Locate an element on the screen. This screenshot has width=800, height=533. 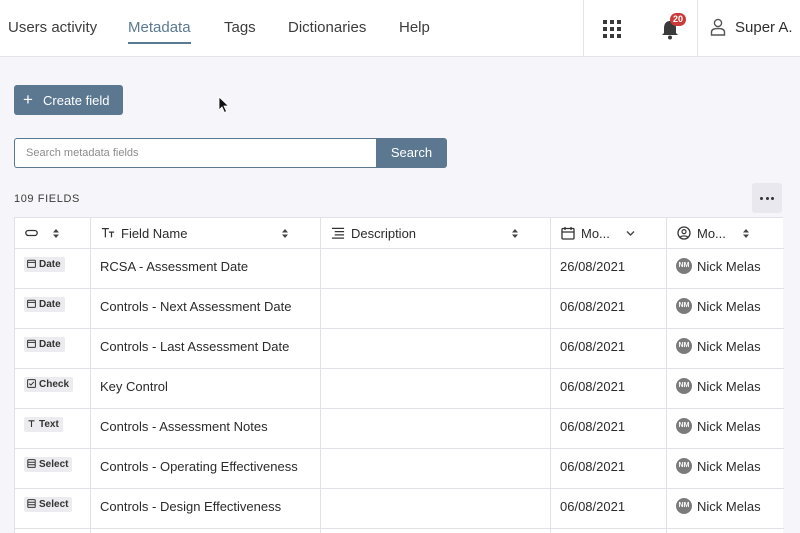
field-name: Controls - Design Effectiveness is located at coordinates (190, 506).